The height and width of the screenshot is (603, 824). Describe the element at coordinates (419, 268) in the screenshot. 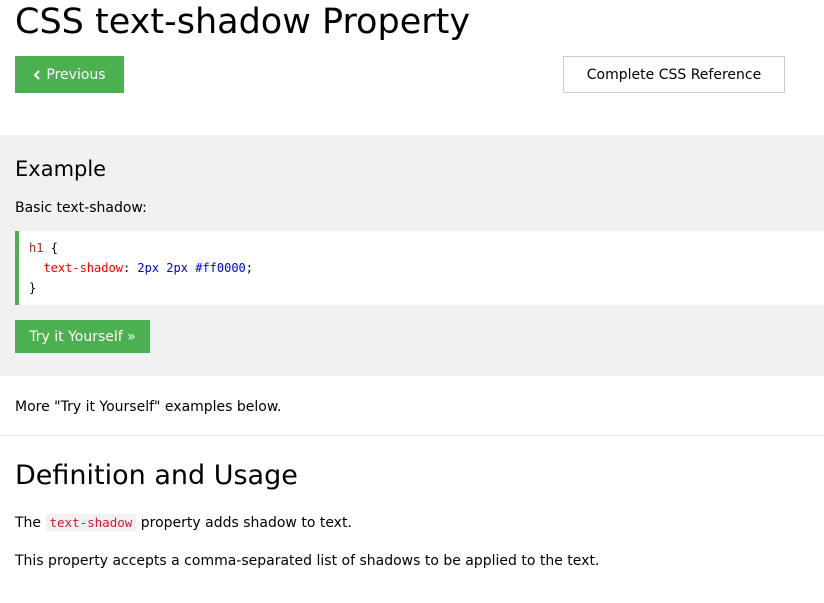

I see `code-example: h1 { text-shadow: 2px 2px #ff0000; }` at that location.